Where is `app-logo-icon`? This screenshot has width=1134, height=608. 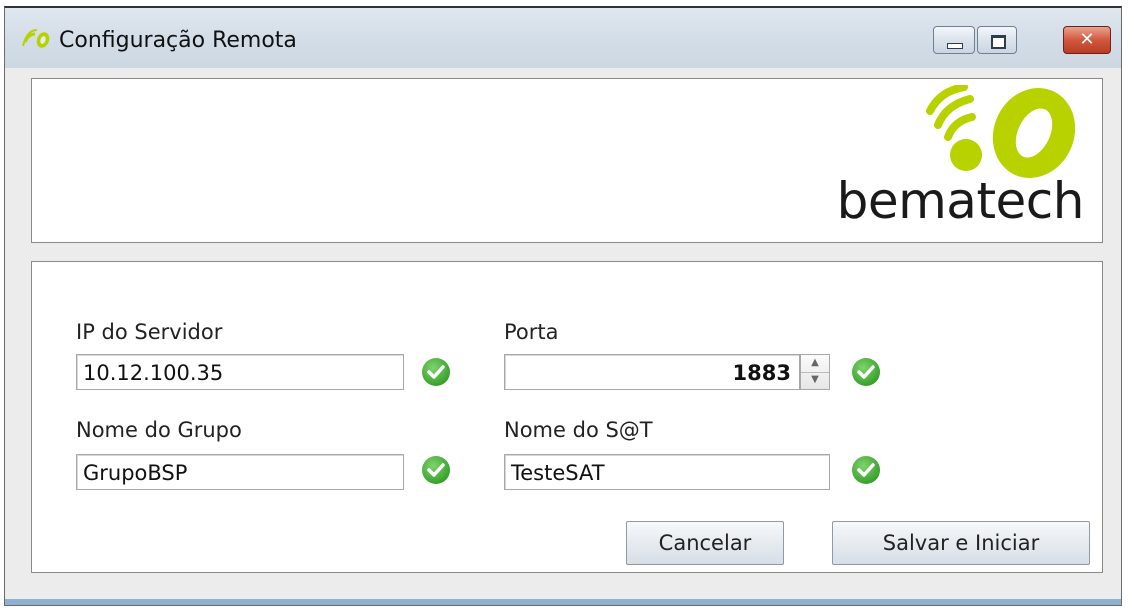
app-logo-icon is located at coordinates (36, 38).